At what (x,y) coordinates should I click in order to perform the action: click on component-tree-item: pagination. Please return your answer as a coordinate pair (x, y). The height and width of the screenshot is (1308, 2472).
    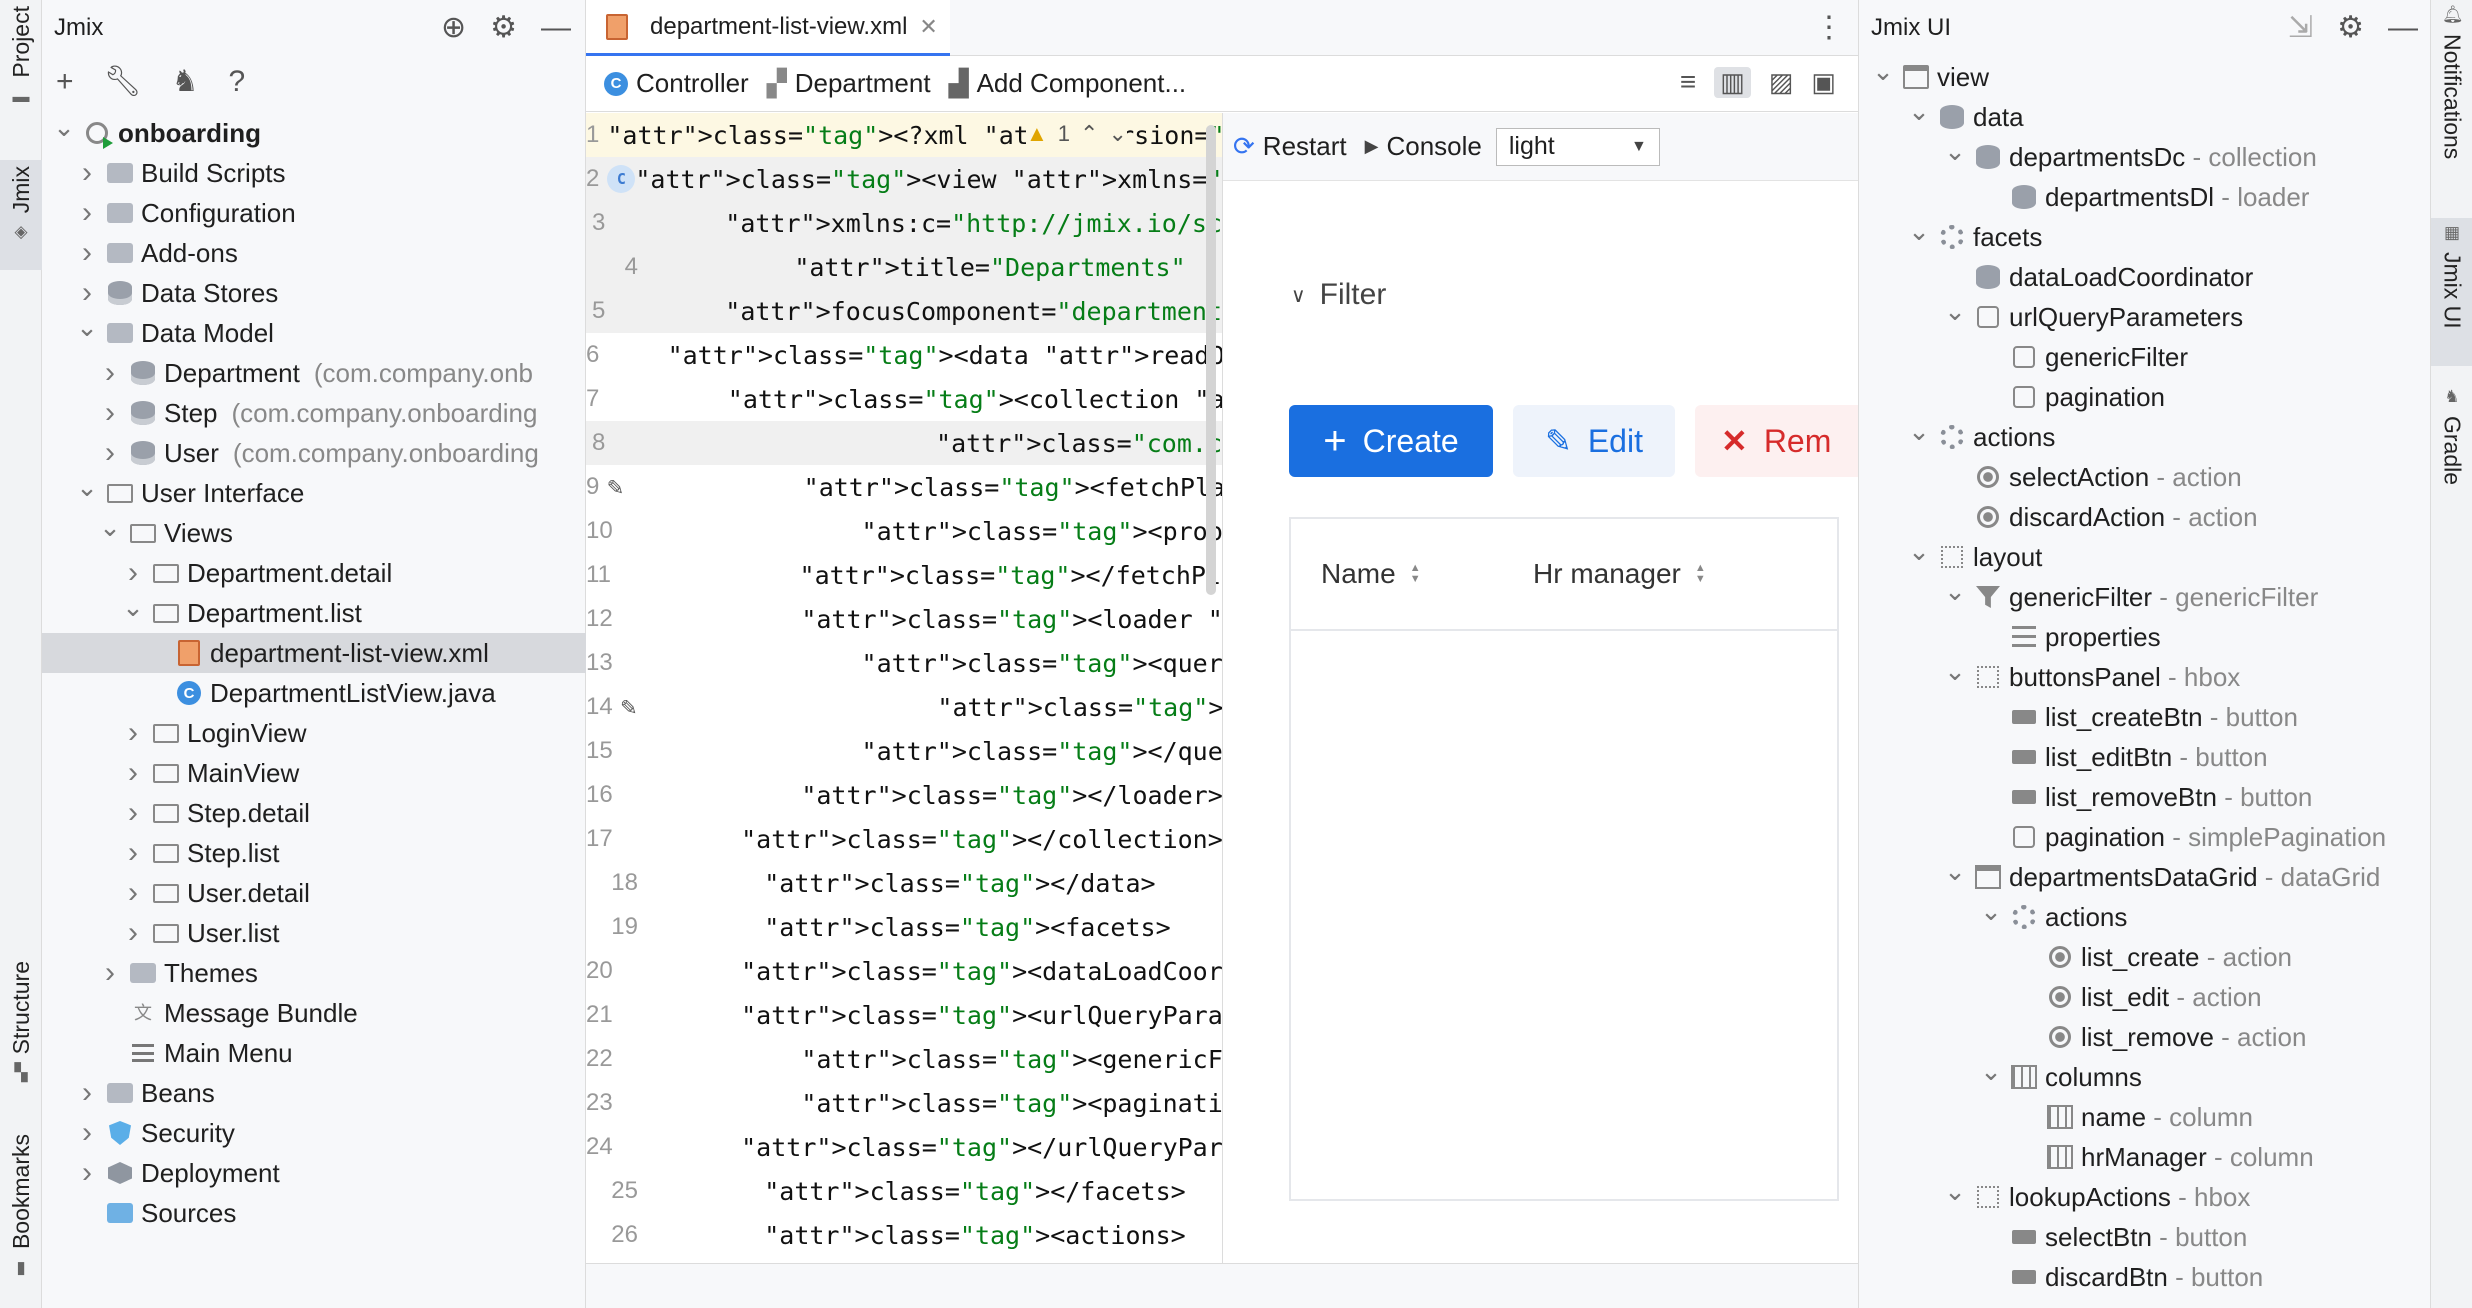
    Looking at the image, I should click on (2145, 397).